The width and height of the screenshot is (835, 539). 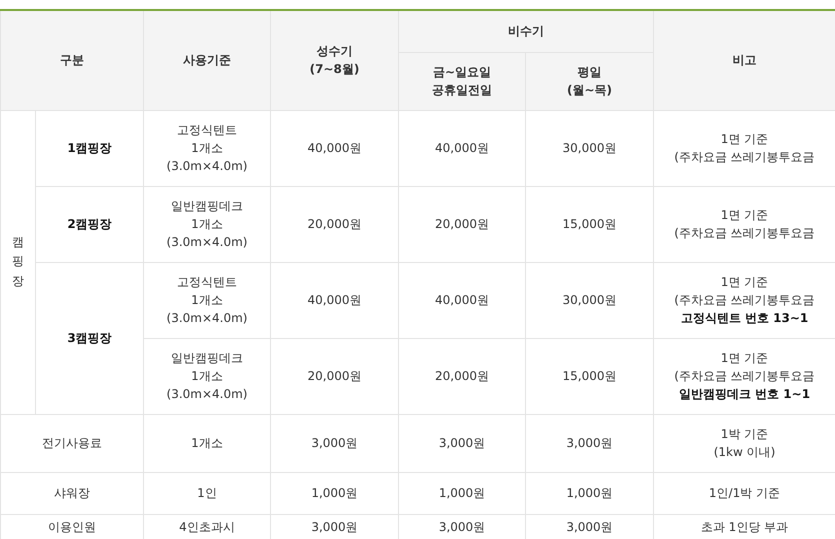 What do you see at coordinates (207, 493) in the screenshot?
I see `usage-standard: 1인` at bounding box center [207, 493].